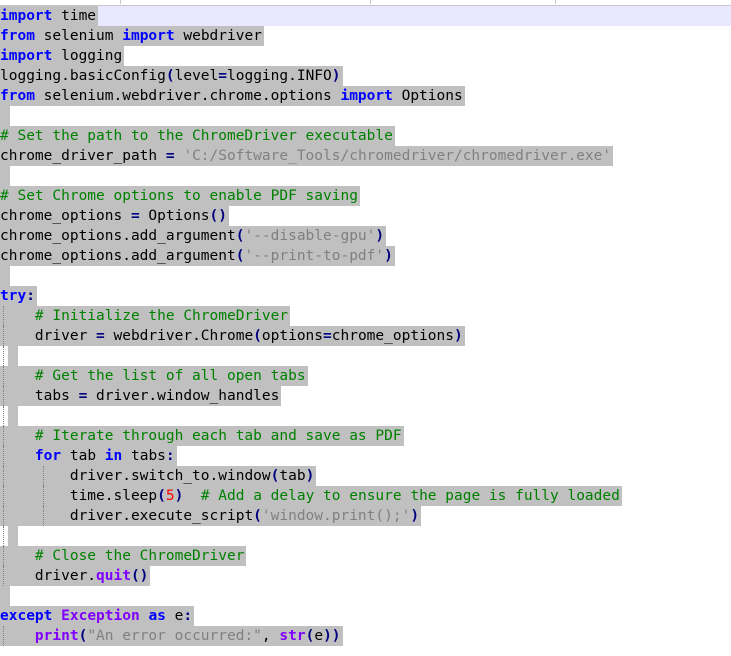 The width and height of the screenshot is (731, 656). I want to click on code-token: logging.basicConfig, so click(83, 76).